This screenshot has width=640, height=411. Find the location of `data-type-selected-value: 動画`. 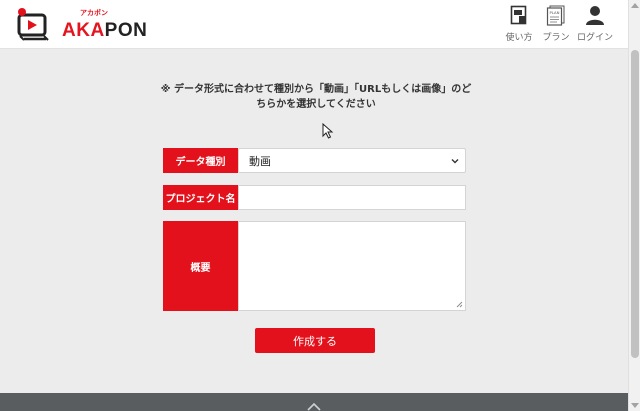

data-type-selected-value: 動画 is located at coordinates (260, 161).